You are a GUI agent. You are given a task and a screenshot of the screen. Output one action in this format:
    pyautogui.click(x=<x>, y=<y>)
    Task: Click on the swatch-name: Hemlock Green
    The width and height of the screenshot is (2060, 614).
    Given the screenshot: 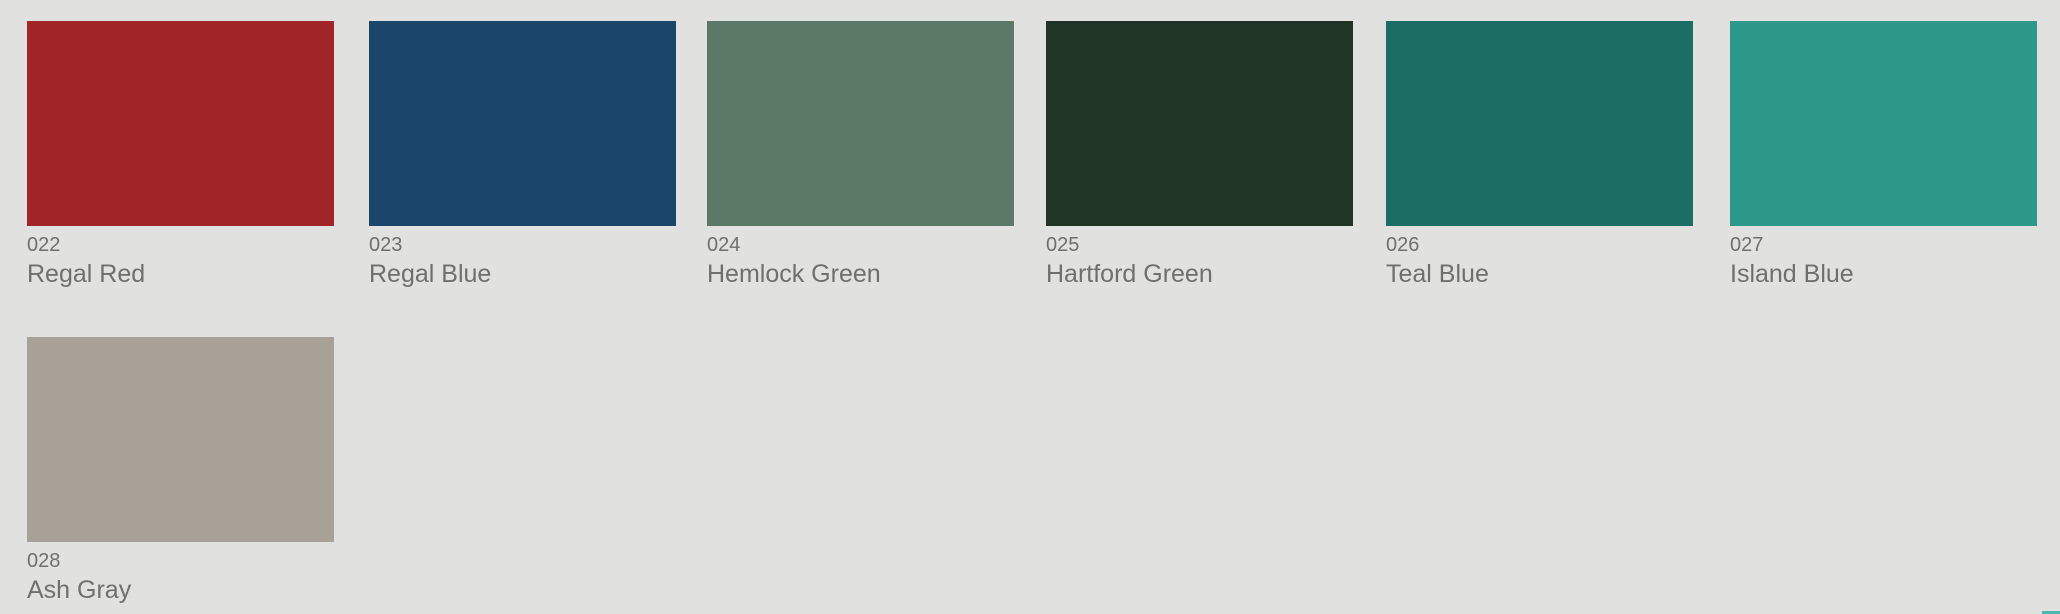 What is the action you would take?
    pyautogui.click(x=794, y=274)
    